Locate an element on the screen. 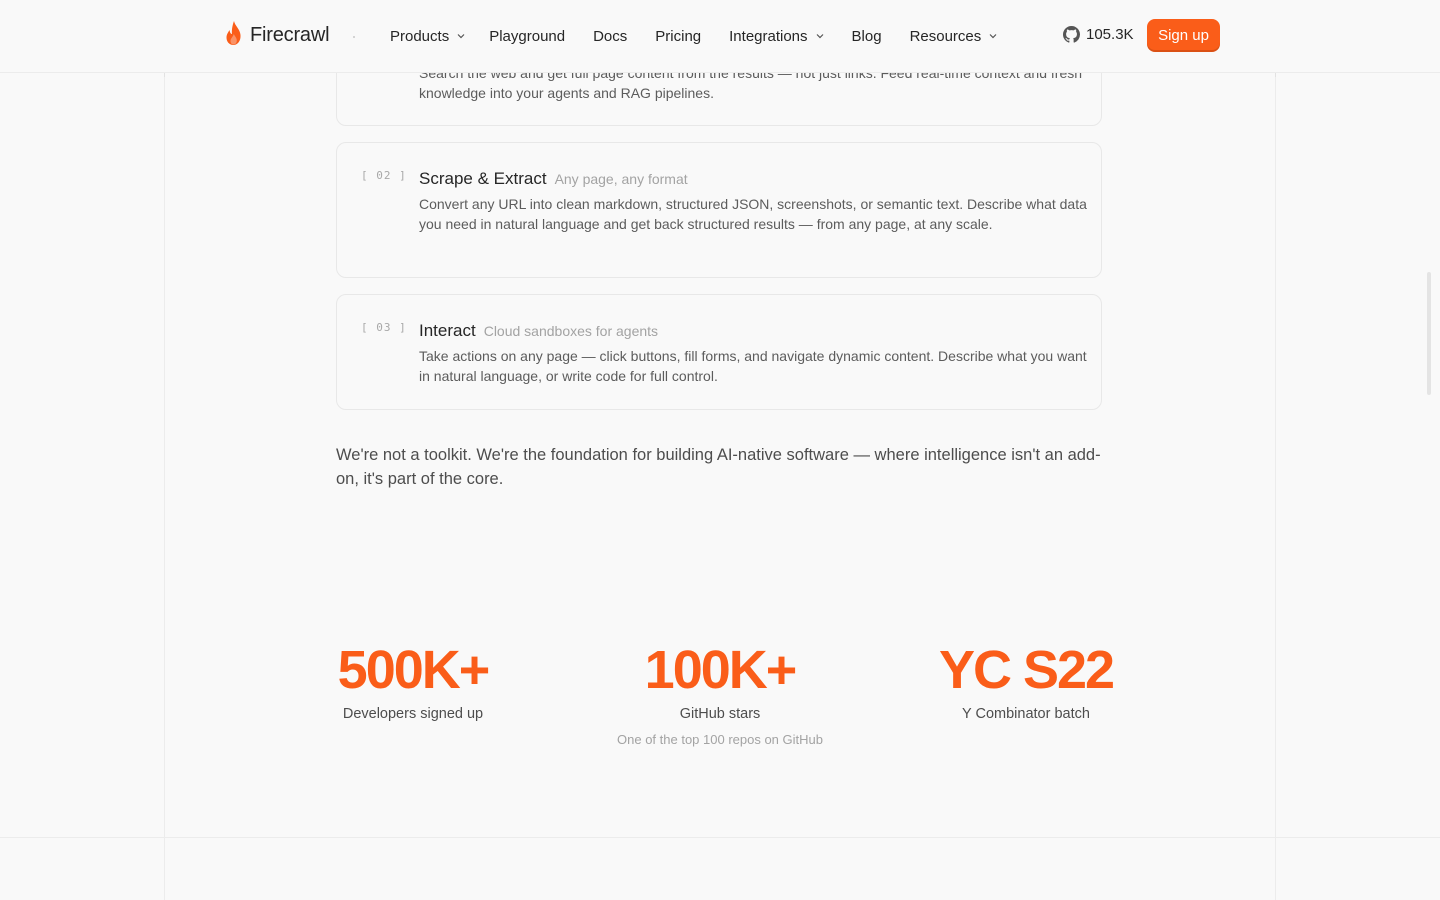 The height and width of the screenshot is (900, 1440). card-subtitle: Cloud sandboxes for agents is located at coordinates (571, 331).